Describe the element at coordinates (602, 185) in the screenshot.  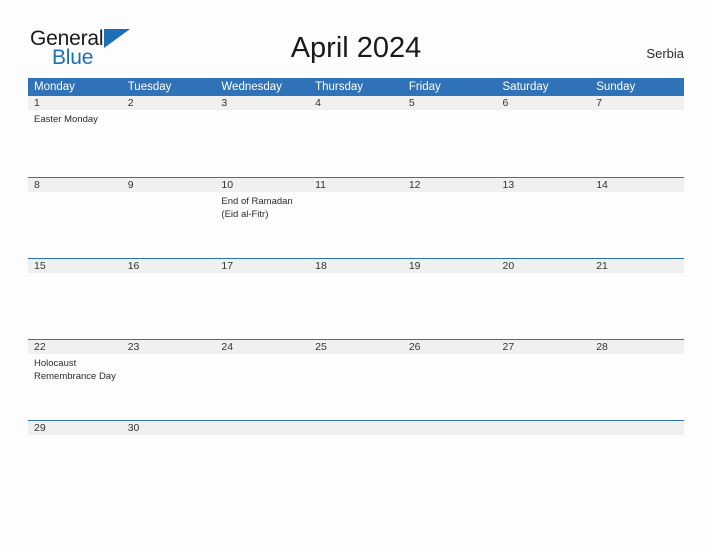
I see `day-number: 14` at that location.